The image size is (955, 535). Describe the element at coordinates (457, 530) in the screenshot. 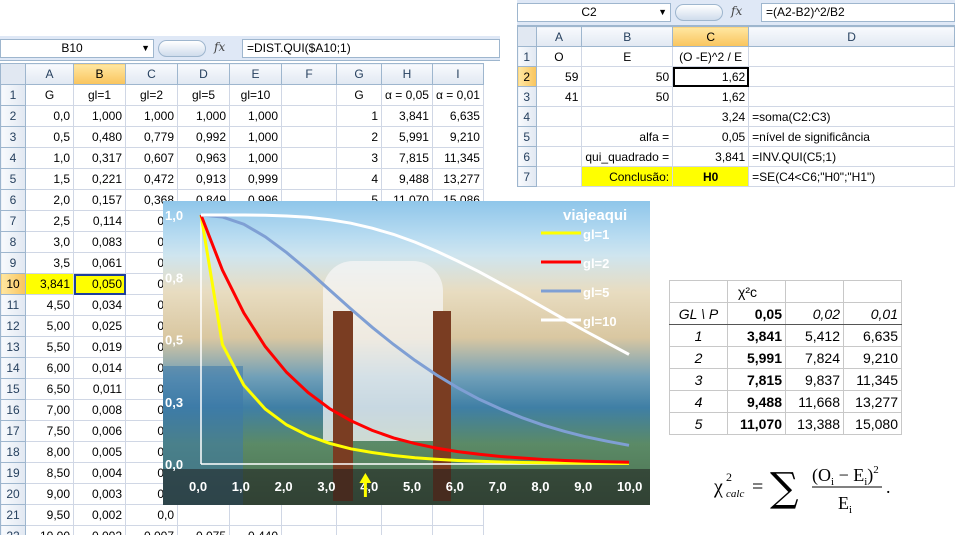

I see `cell-i22` at that location.